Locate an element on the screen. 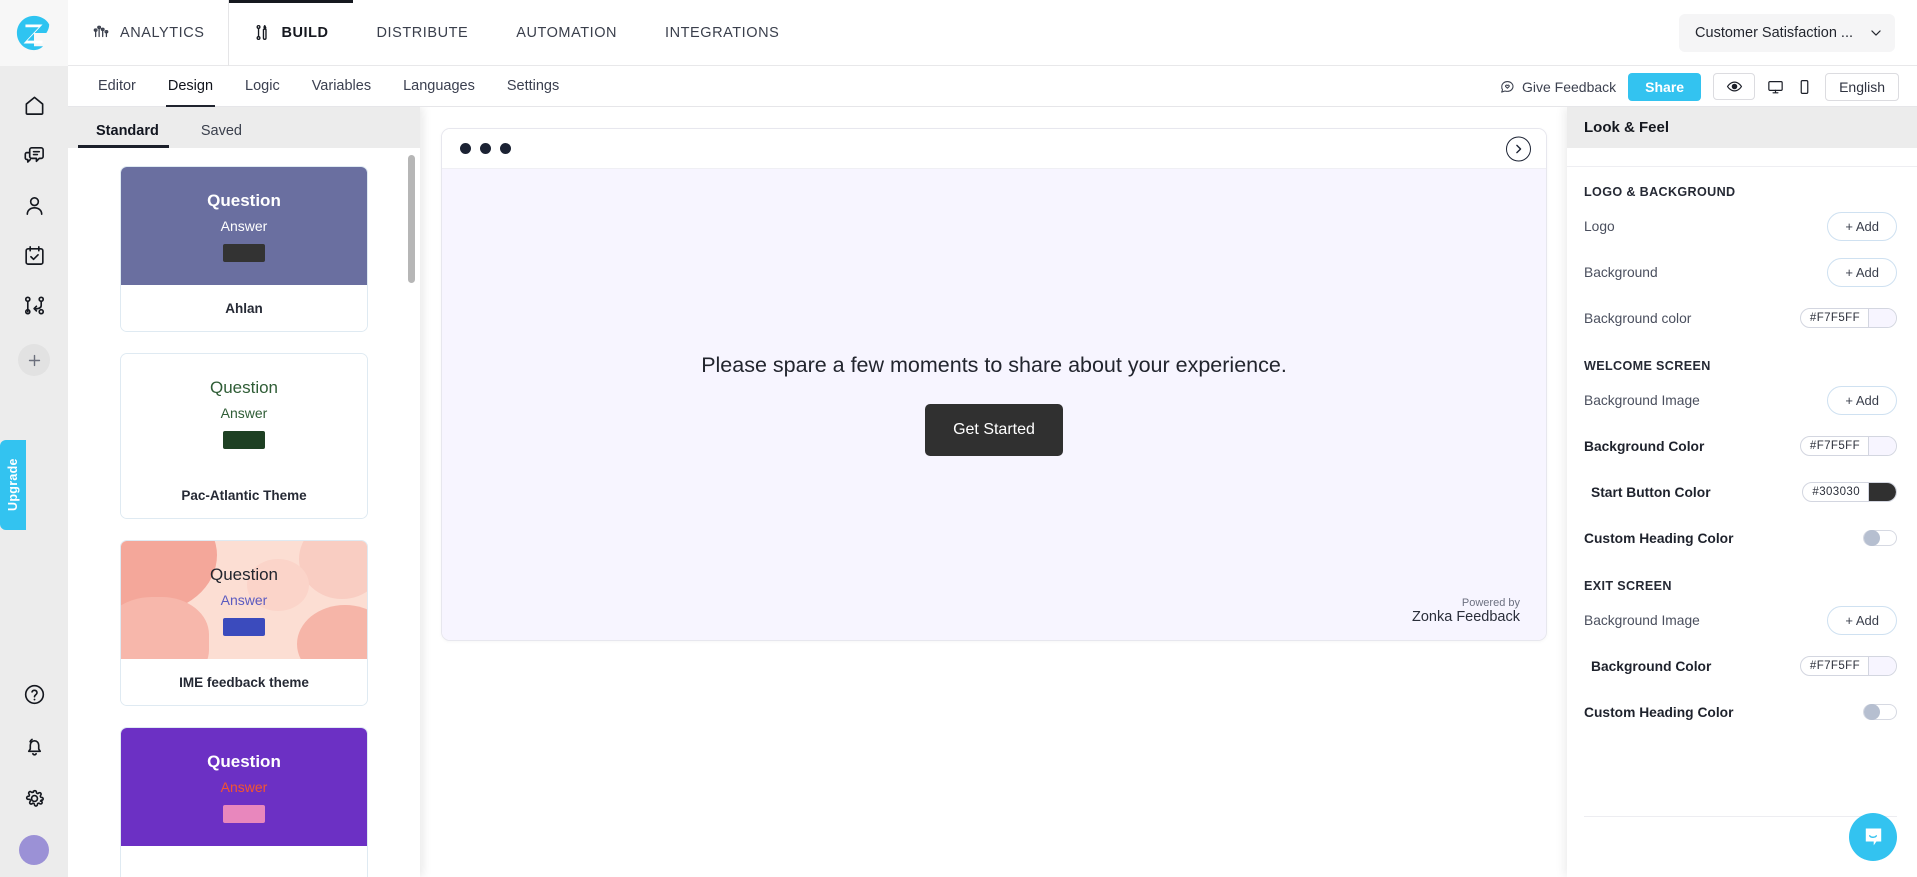 The height and width of the screenshot is (877, 1917). theme-card-ime-feedback: Question Answer IME feedback theme is located at coordinates (244, 623).